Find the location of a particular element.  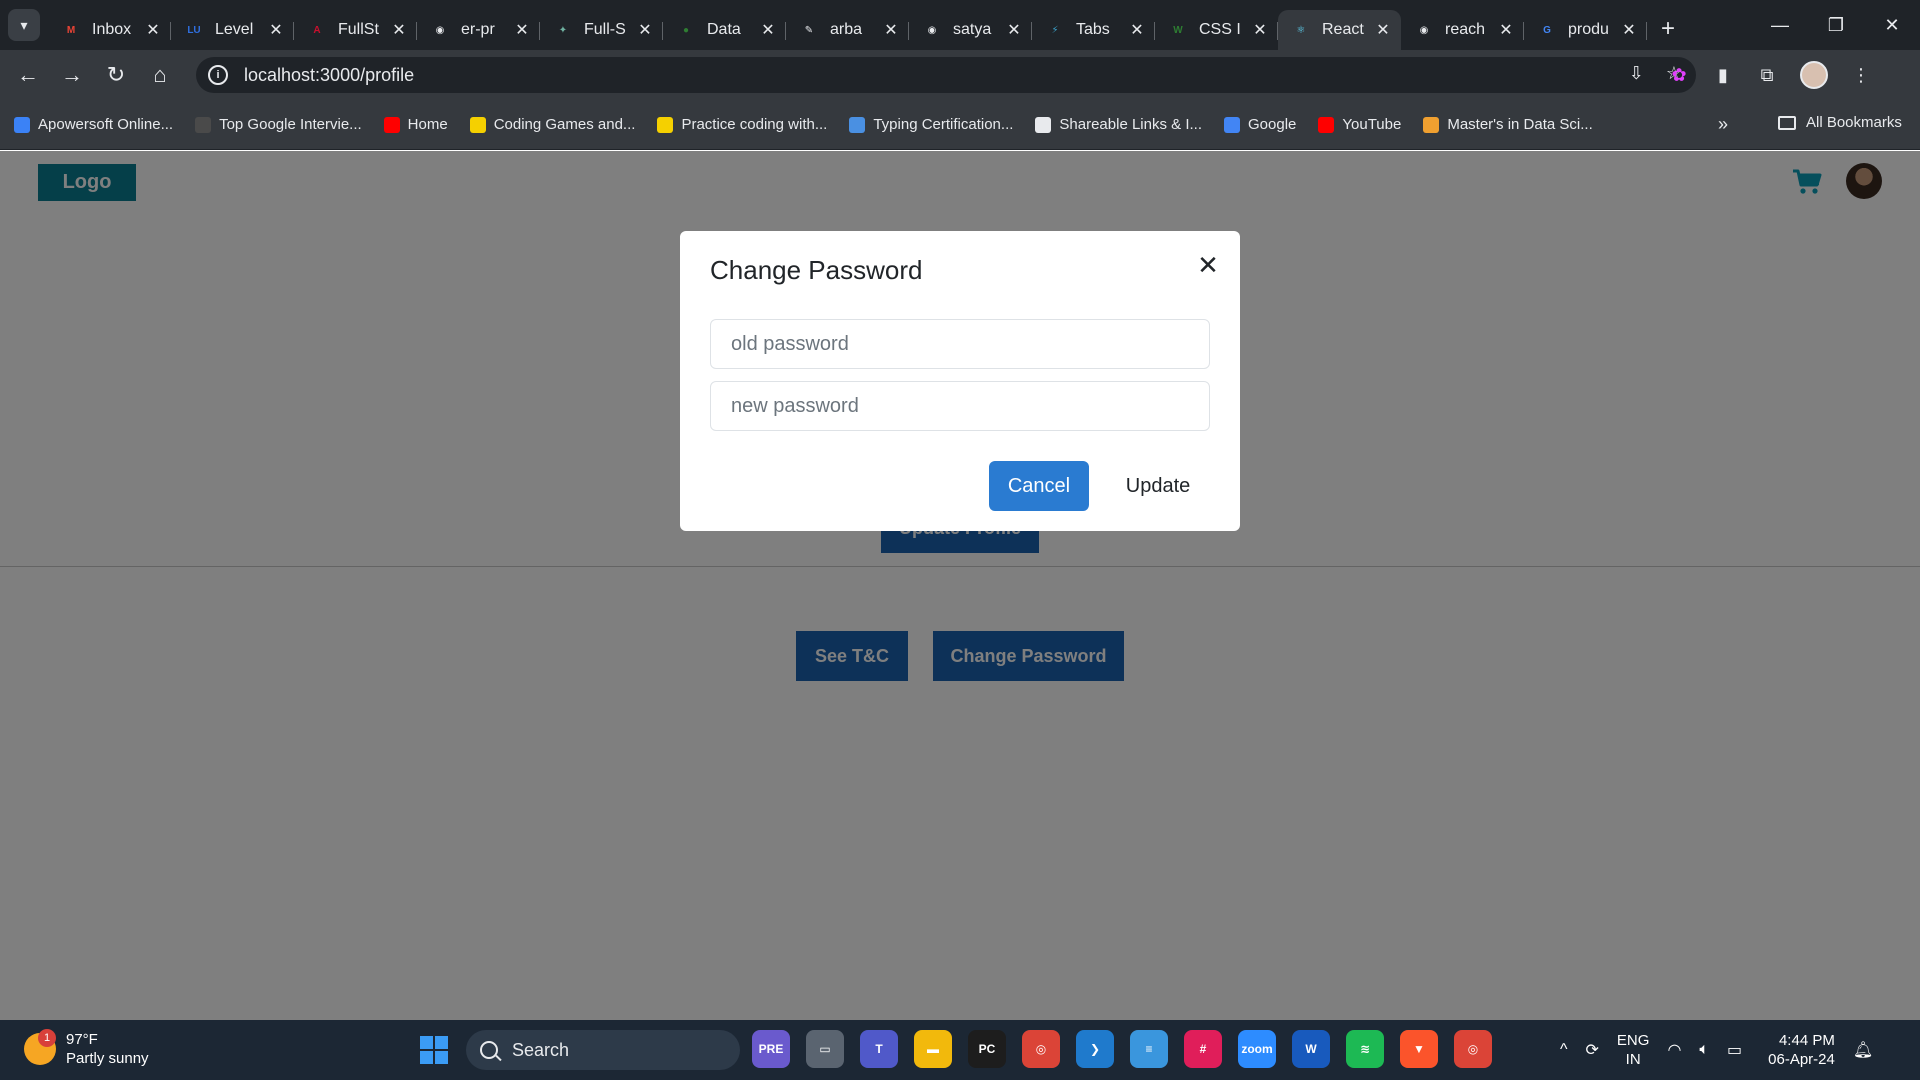

chrome-profile-app-icon: ◎ is located at coordinates (1473, 1049).